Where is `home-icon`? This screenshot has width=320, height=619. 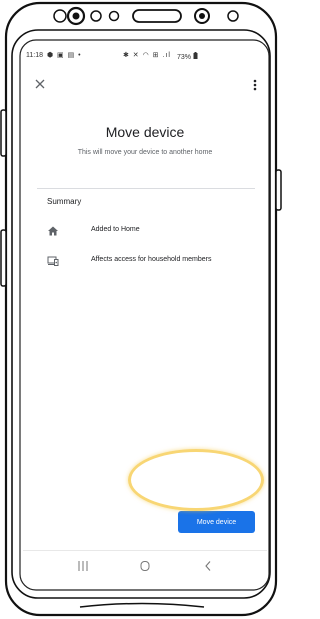 home-icon is located at coordinates (53, 230).